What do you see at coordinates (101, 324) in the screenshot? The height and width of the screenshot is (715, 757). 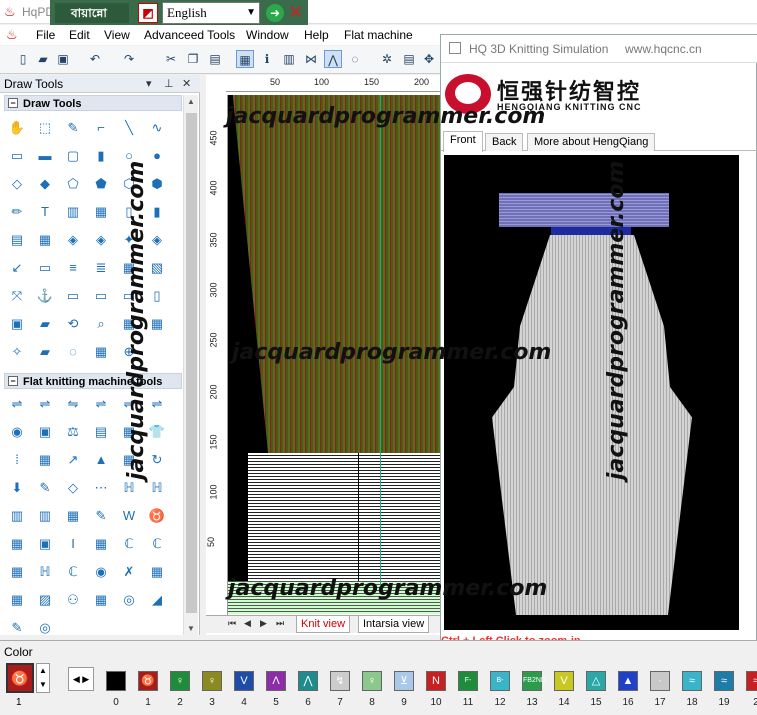 I see `zoom-icon: ⌕` at bounding box center [101, 324].